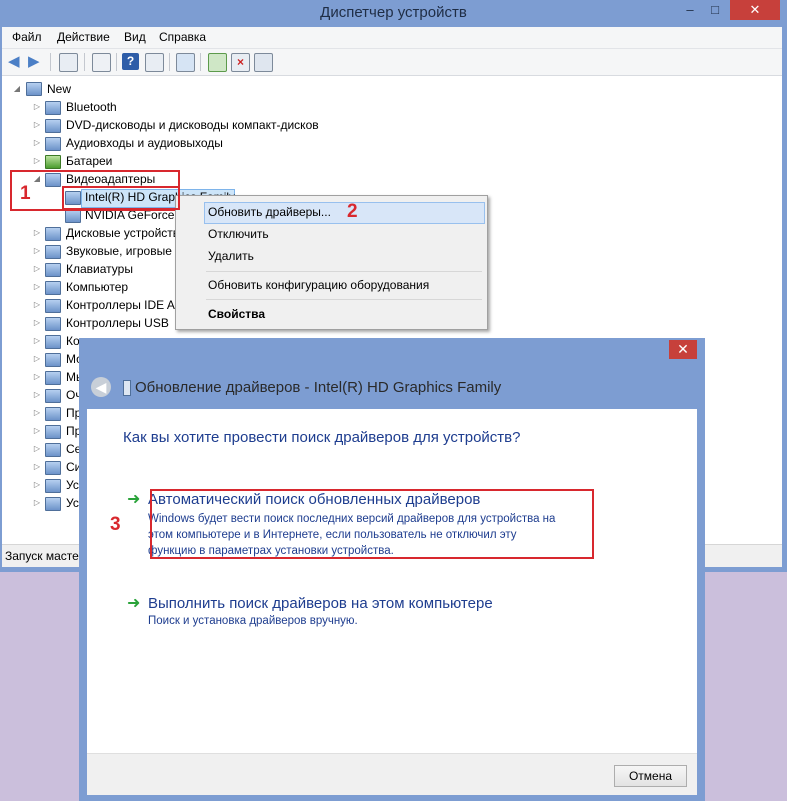 This screenshot has width=787, height=801. What do you see at coordinates (36, 61) in the screenshot?
I see `forward-arrow-icon: ▶` at bounding box center [36, 61].